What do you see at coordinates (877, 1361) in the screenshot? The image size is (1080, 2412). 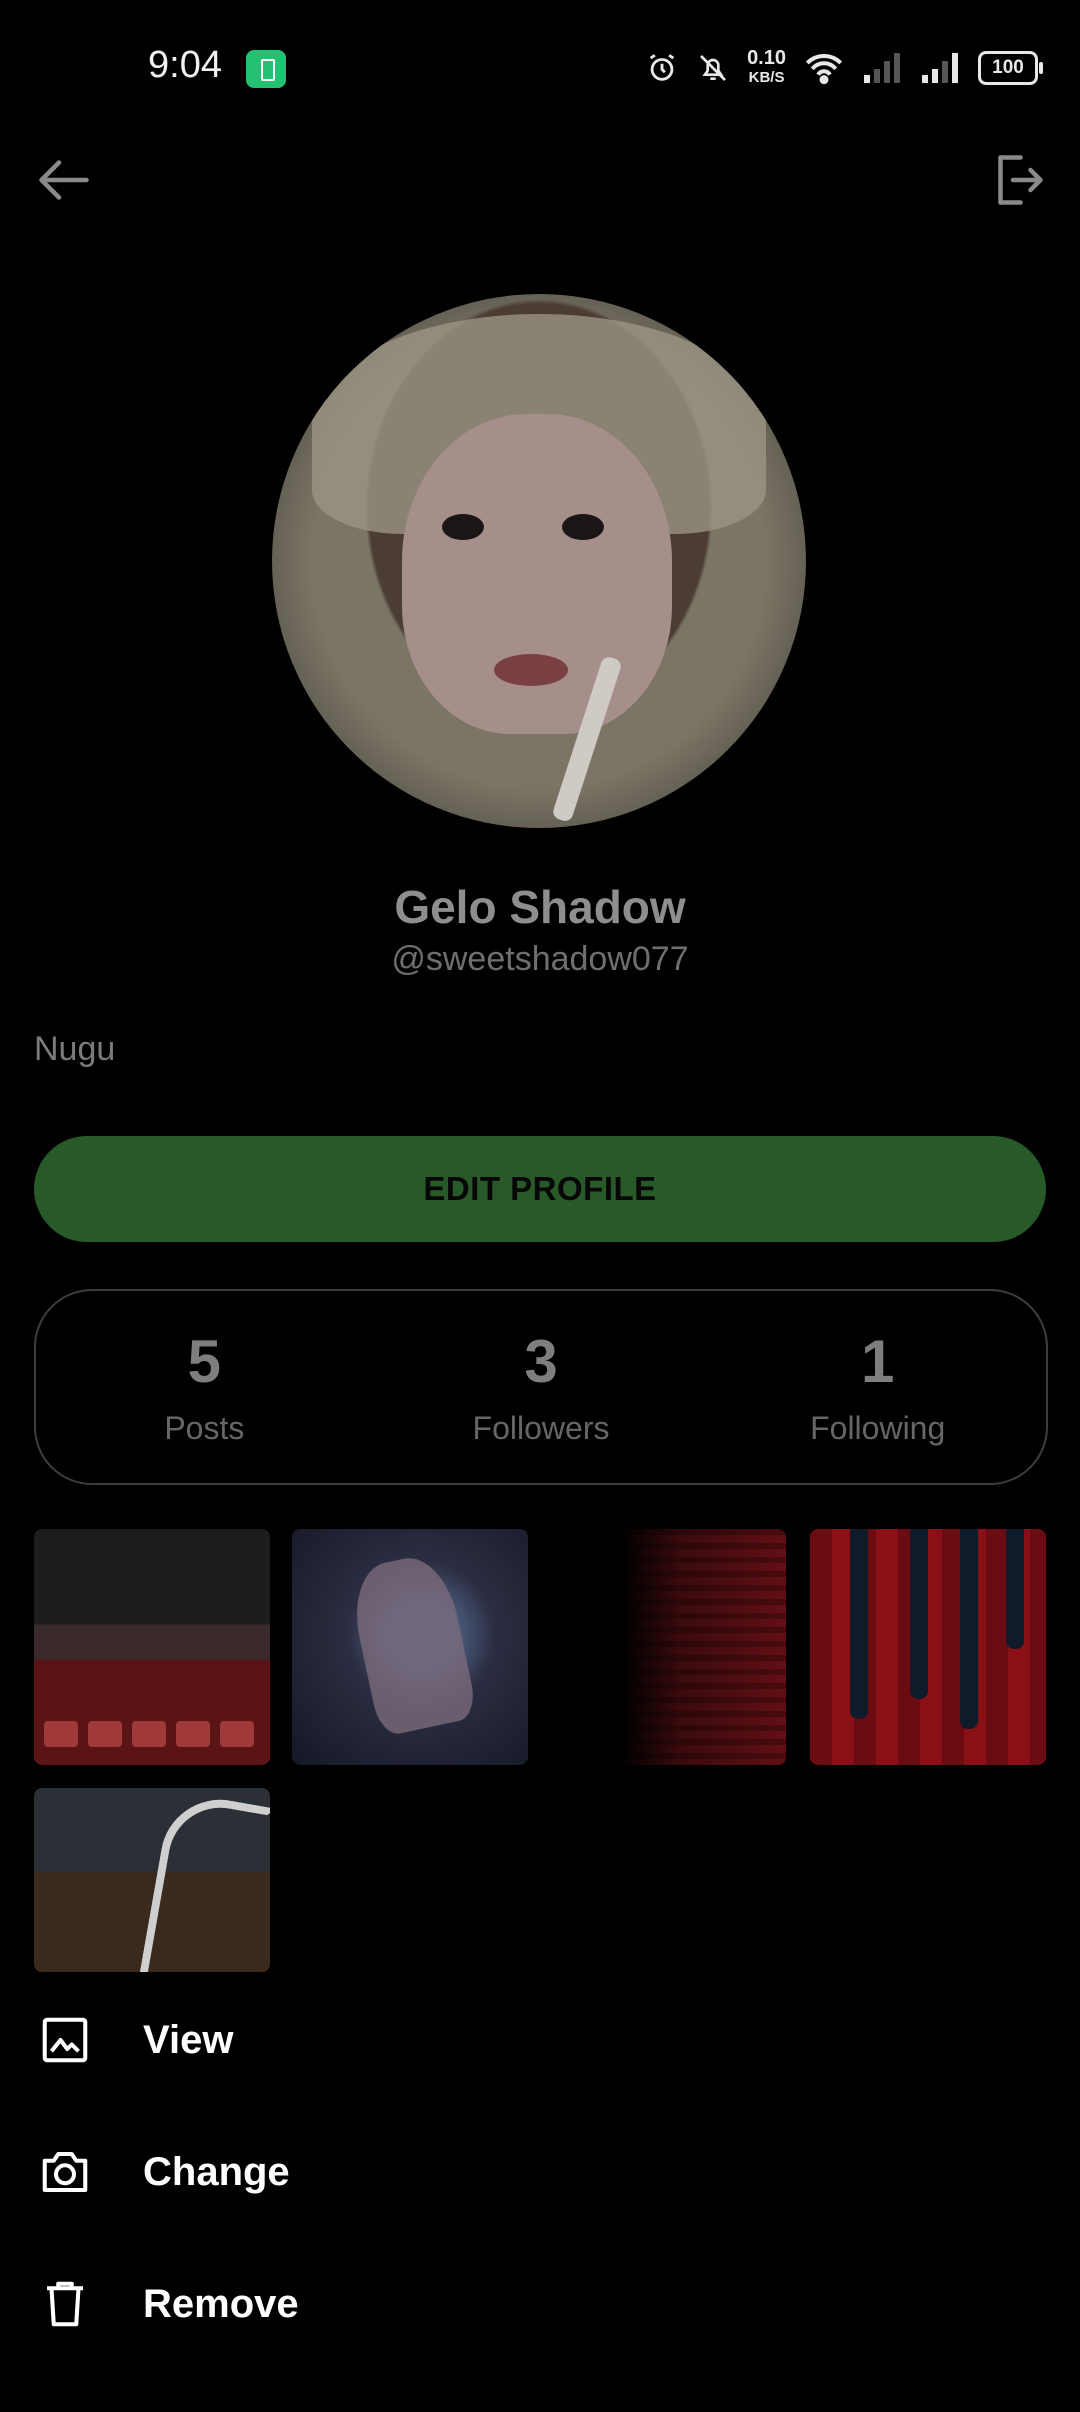 I see `stat-following-count: 1` at bounding box center [877, 1361].